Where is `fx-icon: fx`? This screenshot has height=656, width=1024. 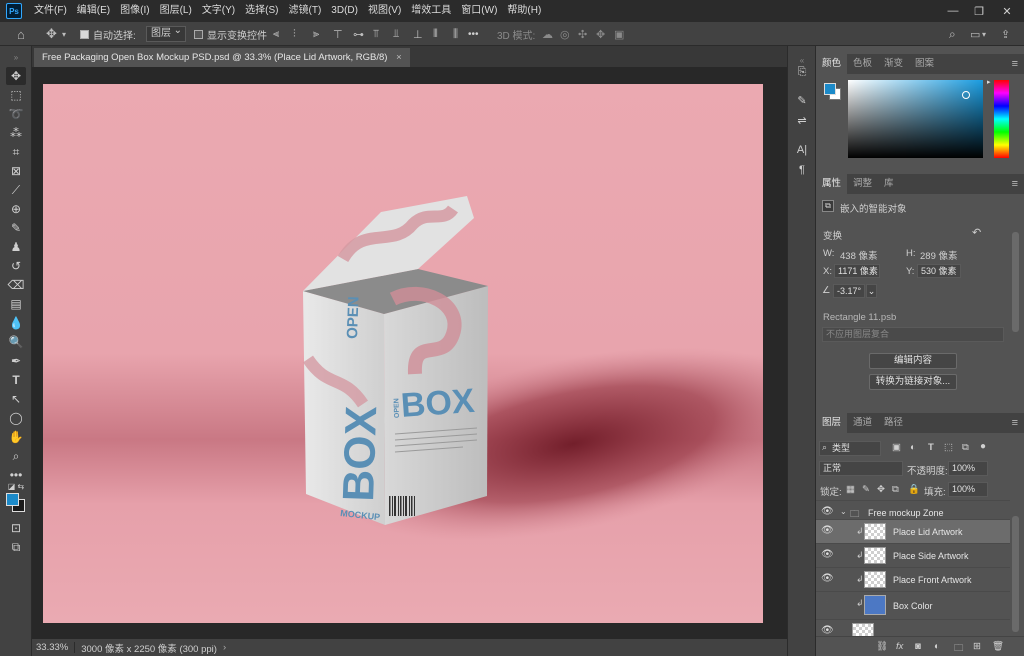
fx-icon: fx is located at coordinates (899, 646).